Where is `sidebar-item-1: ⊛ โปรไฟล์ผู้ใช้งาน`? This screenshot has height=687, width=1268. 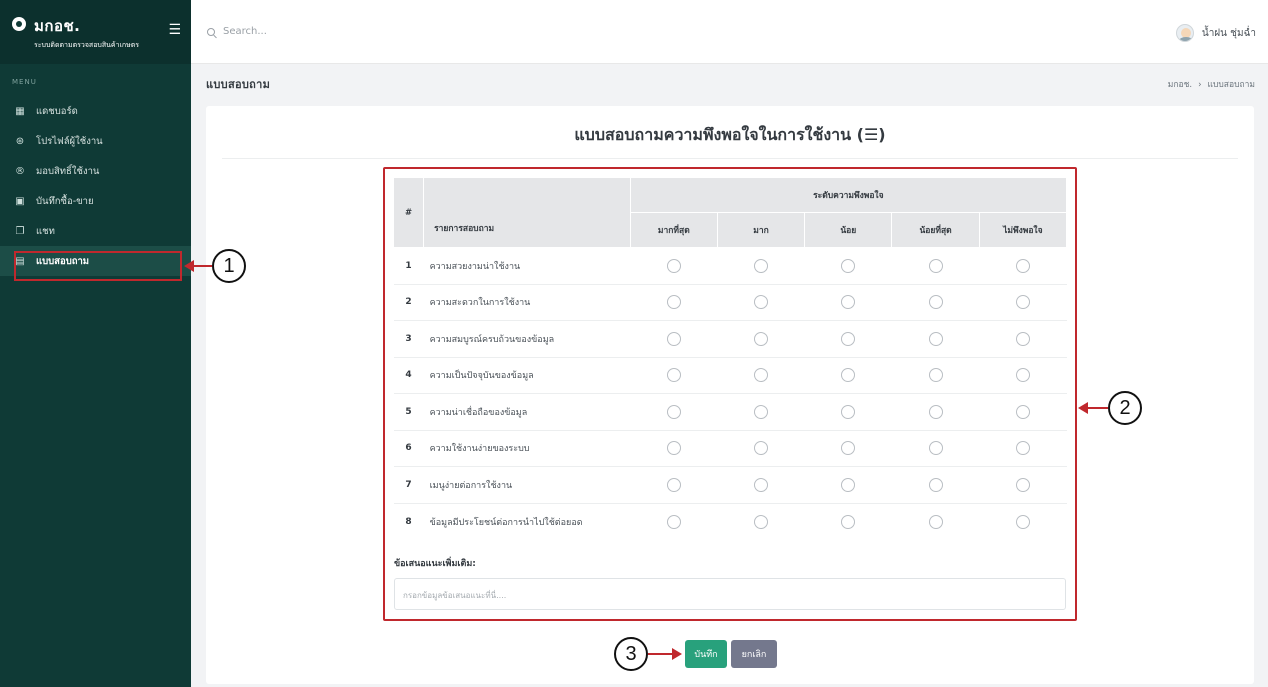 sidebar-item-1: ⊛ โปรไฟล์ผู้ใช้งาน is located at coordinates (95, 141).